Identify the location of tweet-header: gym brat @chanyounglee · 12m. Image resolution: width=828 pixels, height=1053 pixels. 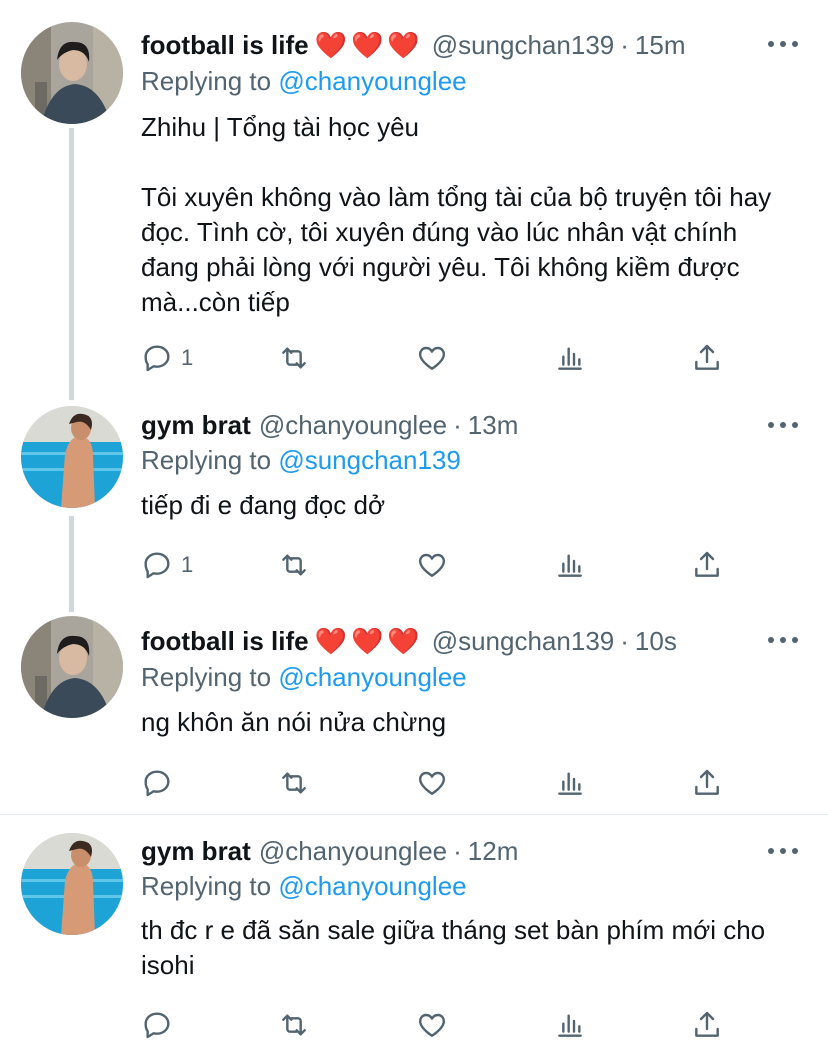
(454, 851).